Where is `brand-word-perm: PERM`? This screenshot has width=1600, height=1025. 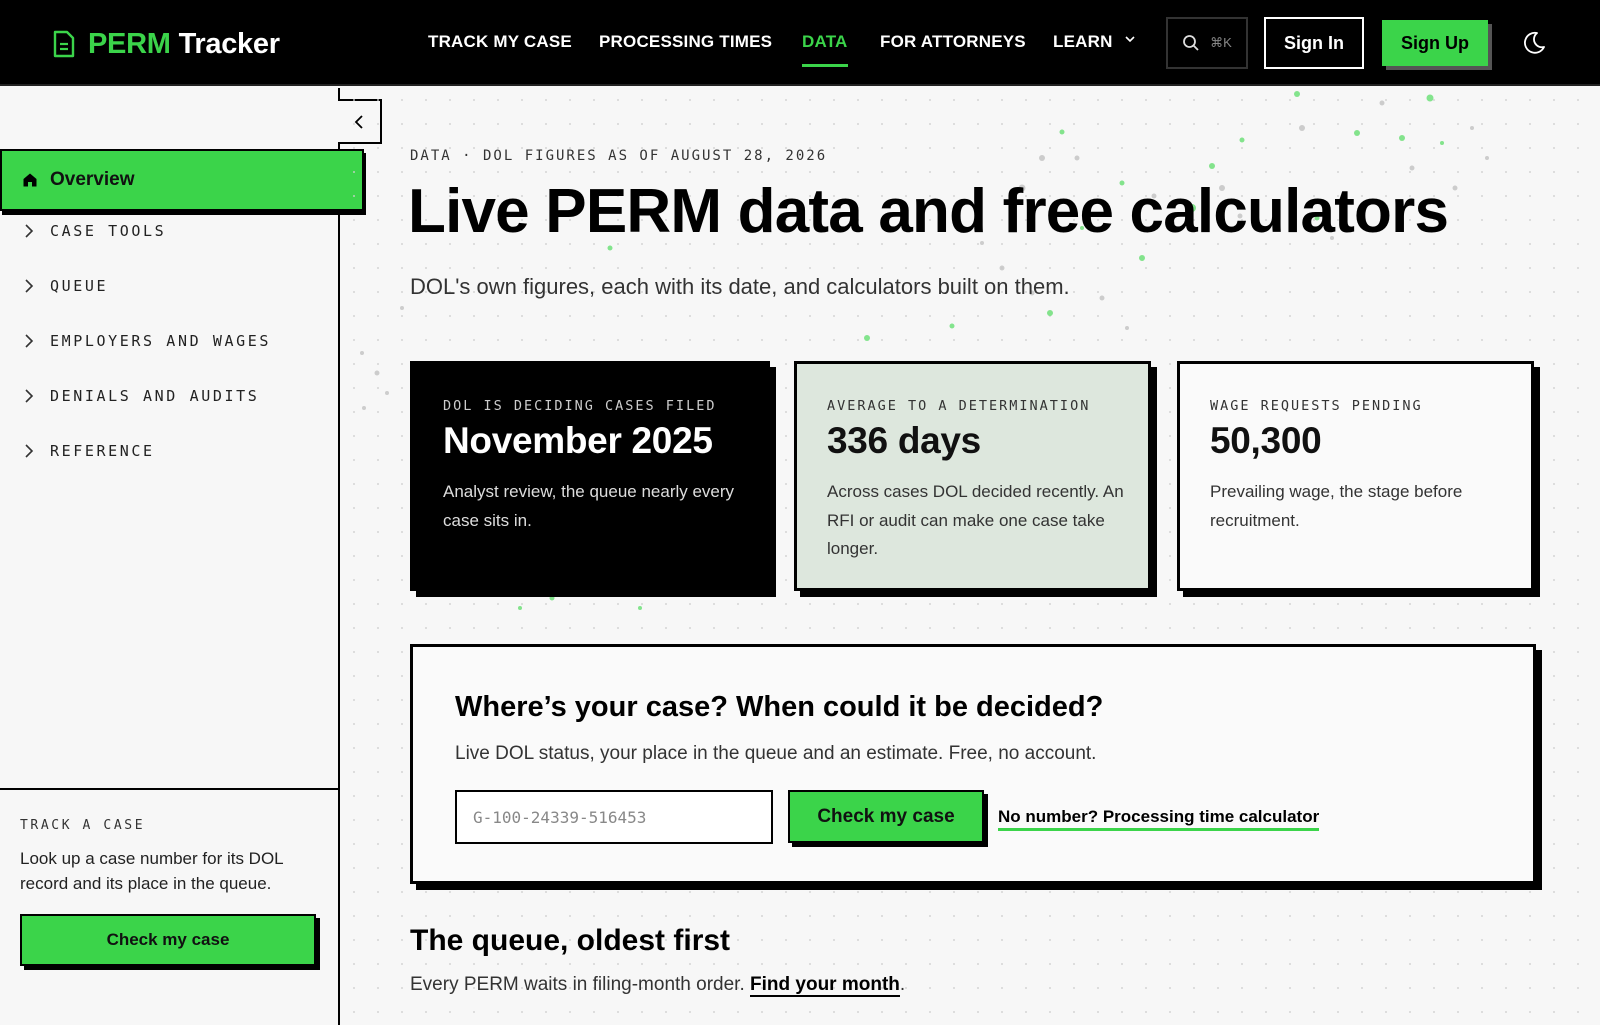
brand-word-perm: PERM is located at coordinates (129, 43).